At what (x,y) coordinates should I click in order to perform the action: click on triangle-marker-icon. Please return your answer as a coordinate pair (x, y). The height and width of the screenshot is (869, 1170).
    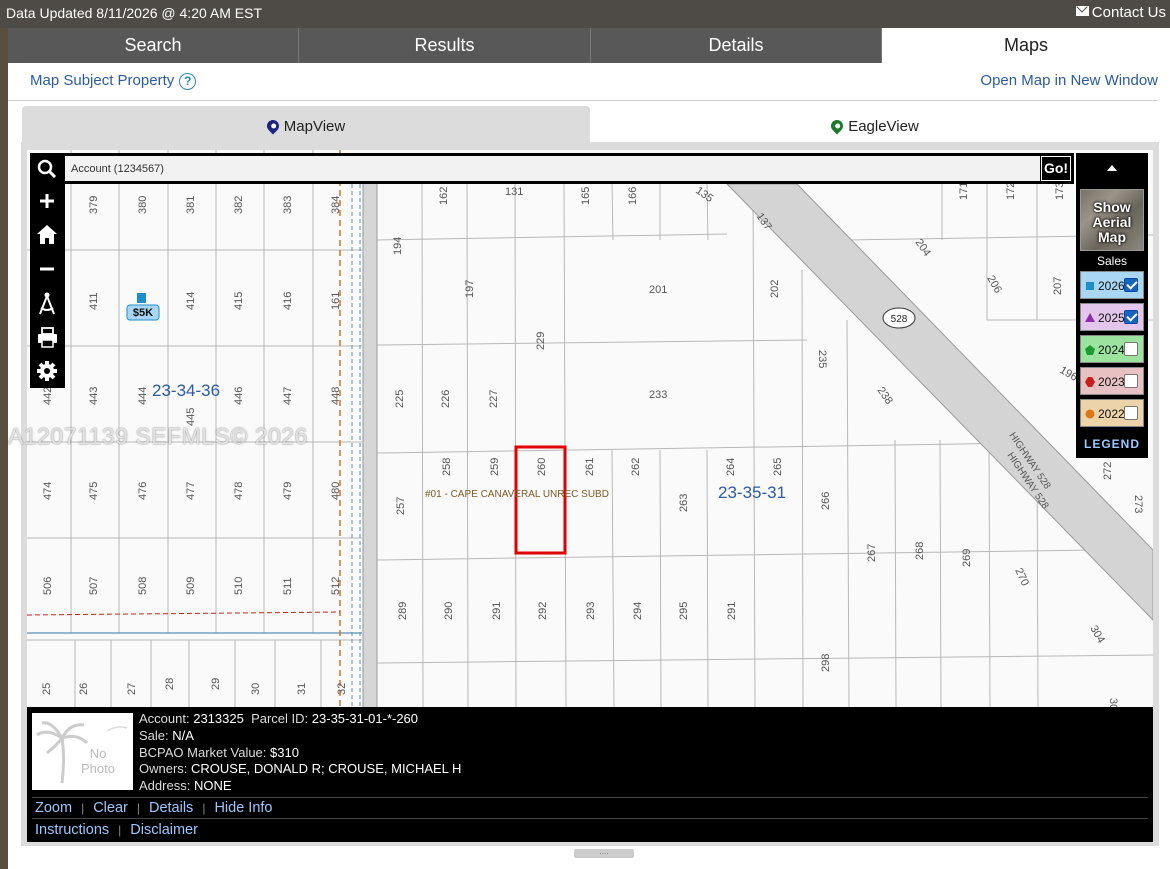
    Looking at the image, I should click on (1090, 317).